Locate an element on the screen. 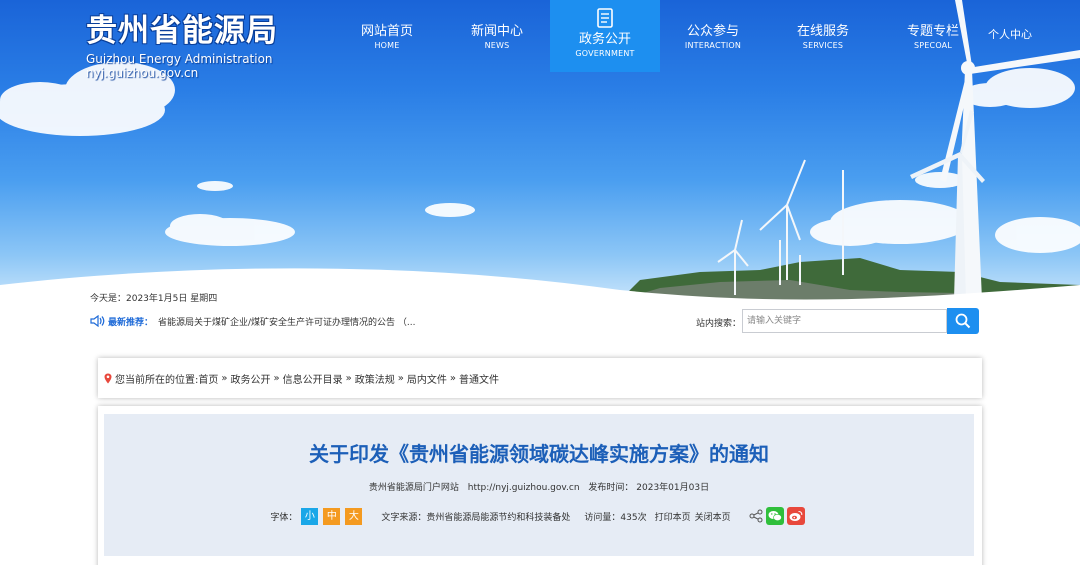 The image size is (1080, 565). nav-label-cn: 在线服务 is located at coordinates (822, 31).